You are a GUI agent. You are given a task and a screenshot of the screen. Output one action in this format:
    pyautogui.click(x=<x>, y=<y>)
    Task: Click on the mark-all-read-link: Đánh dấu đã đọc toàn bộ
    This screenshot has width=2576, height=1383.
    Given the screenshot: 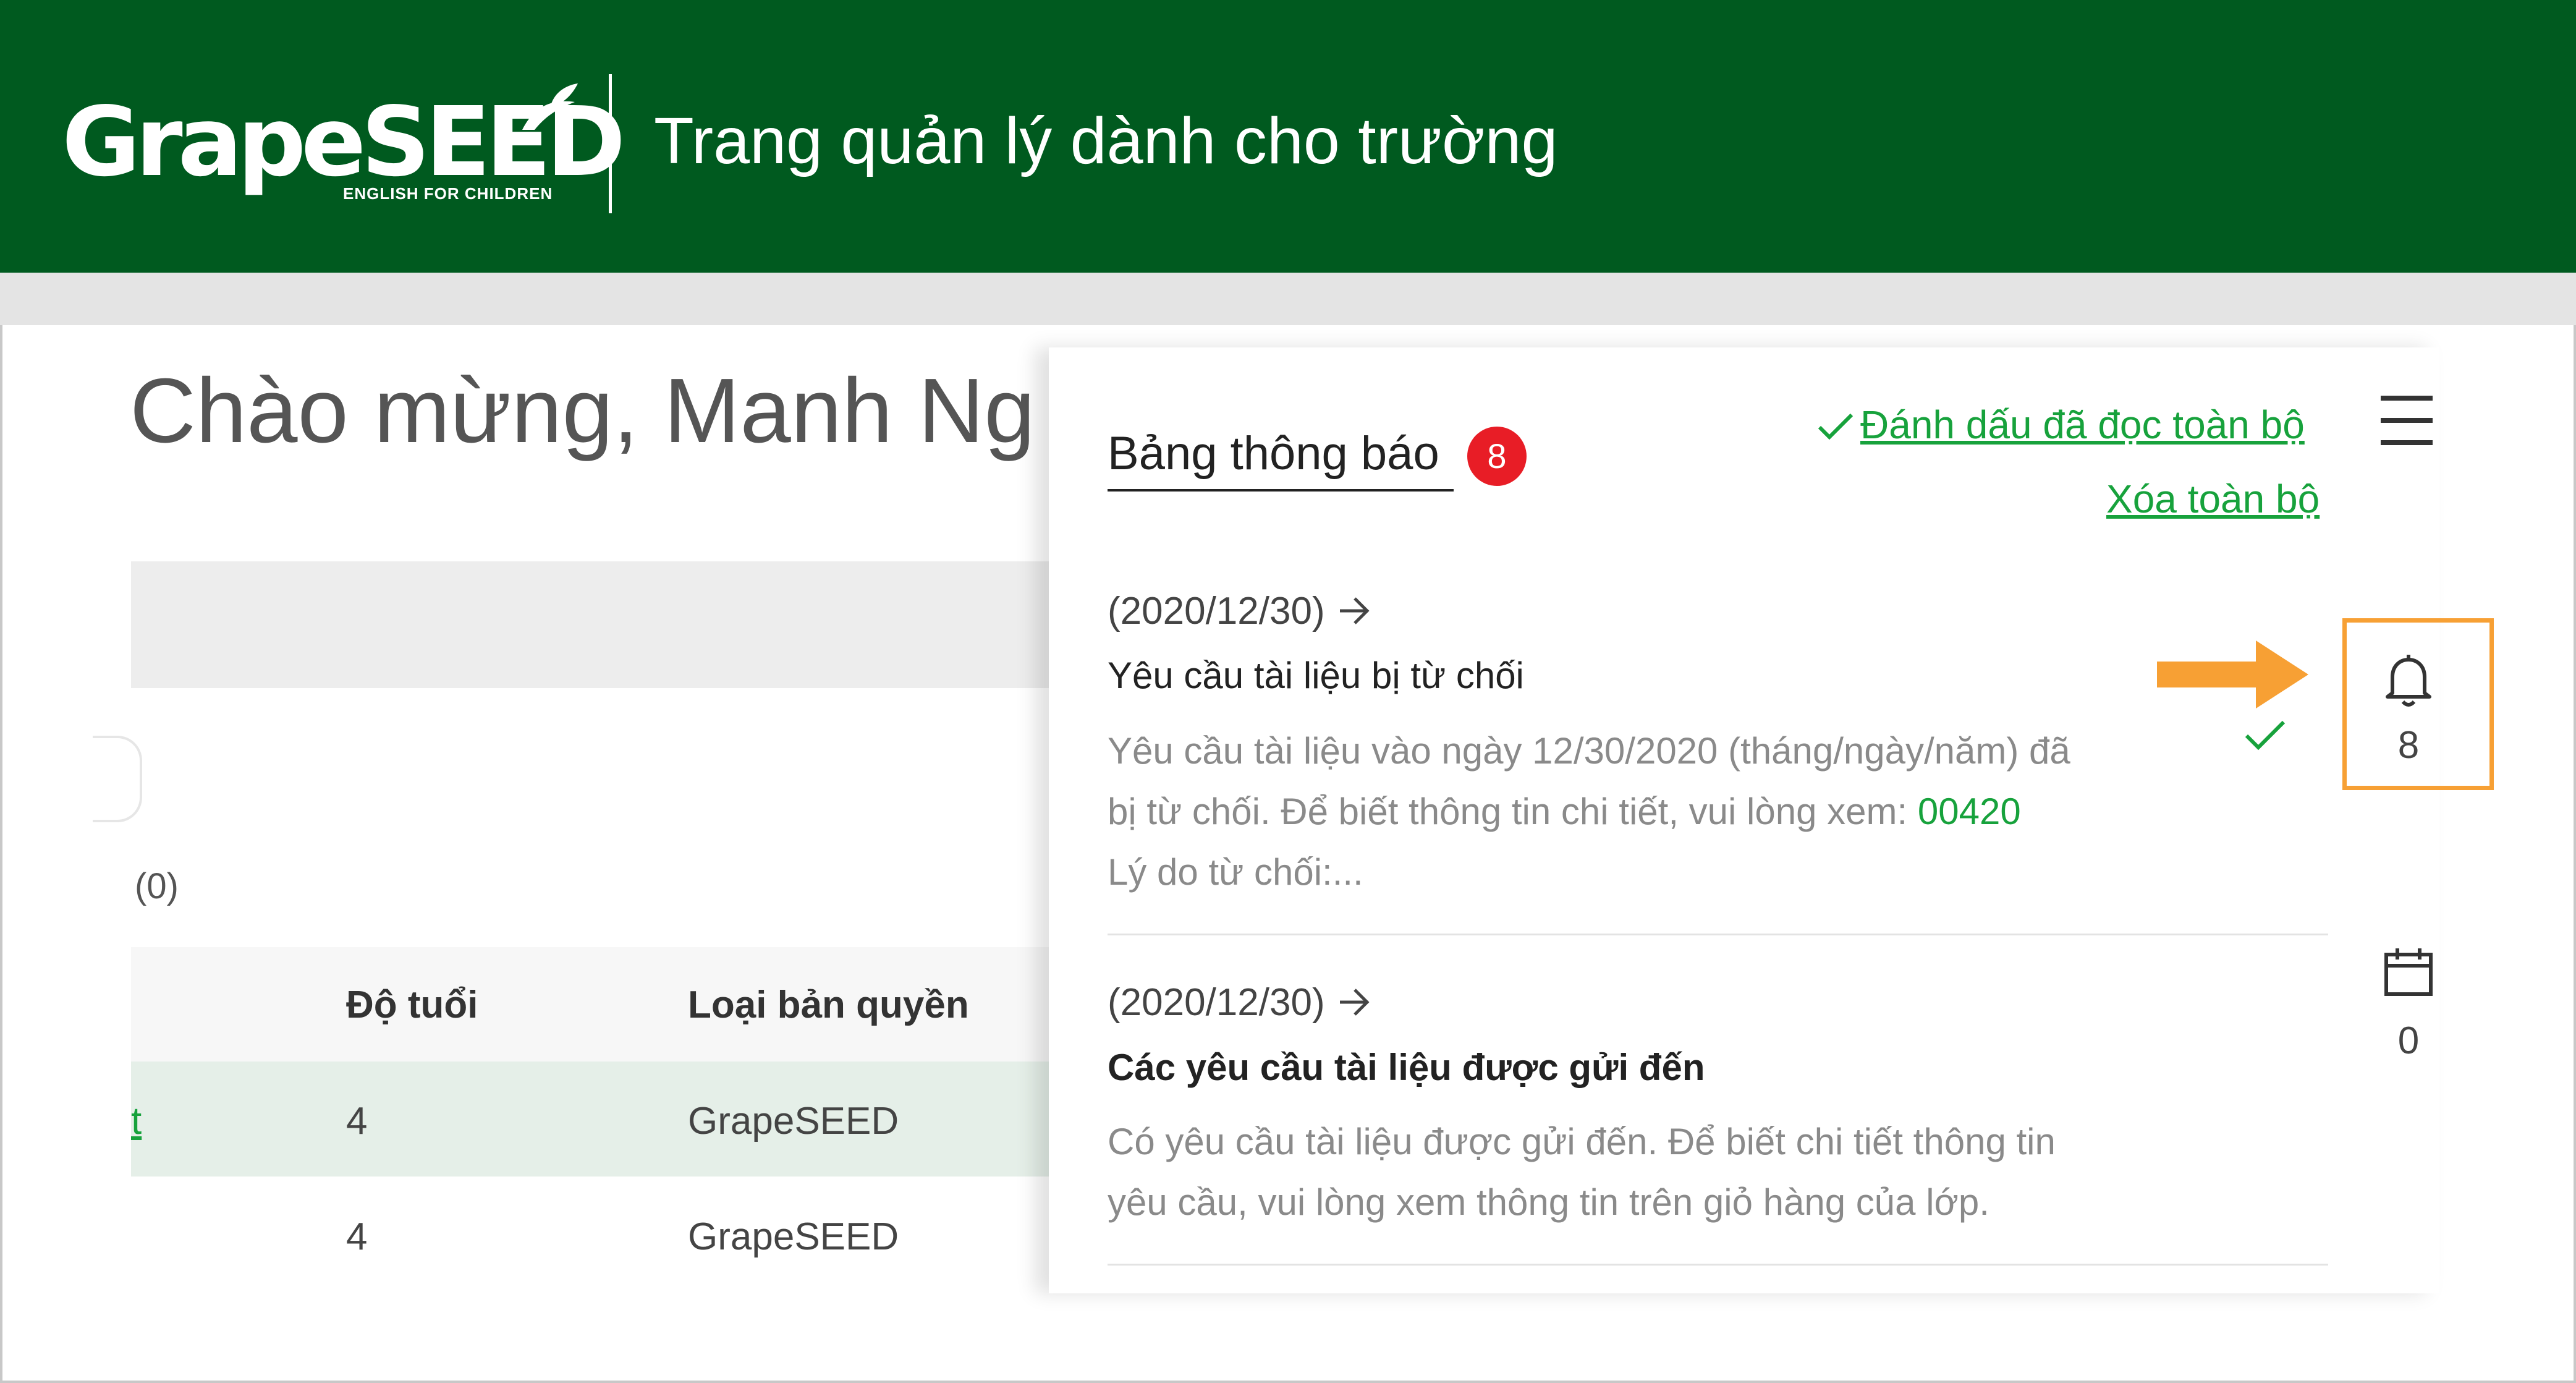 What is the action you would take?
    pyautogui.click(x=2061, y=425)
    